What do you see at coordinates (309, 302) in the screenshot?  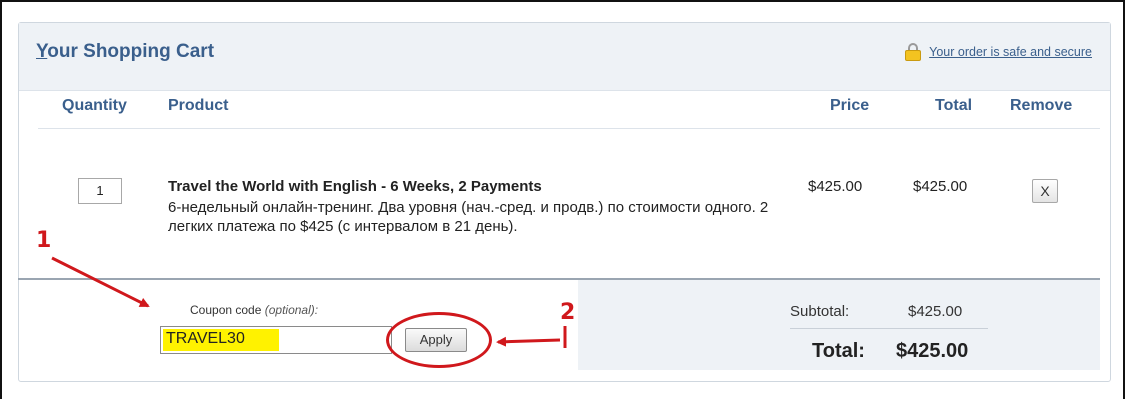 I see `annotation-arrows` at bounding box center [309, 302].